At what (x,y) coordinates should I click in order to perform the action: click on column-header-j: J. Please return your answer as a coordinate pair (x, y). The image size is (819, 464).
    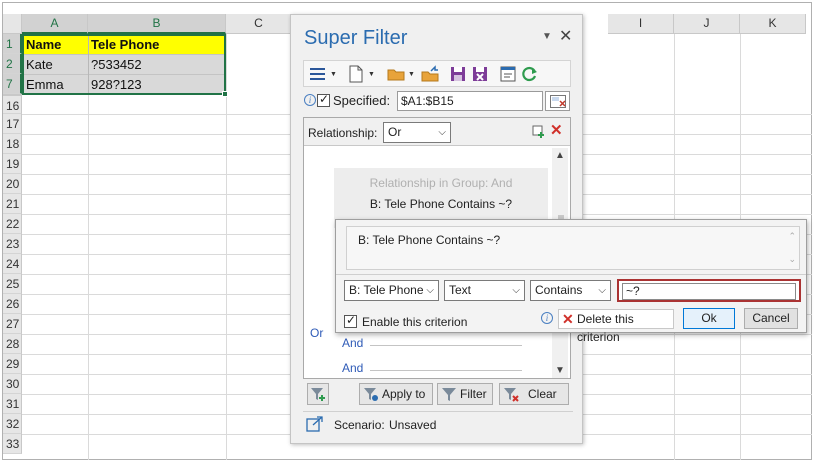
    Looking at the image, I should click on (707, 24).